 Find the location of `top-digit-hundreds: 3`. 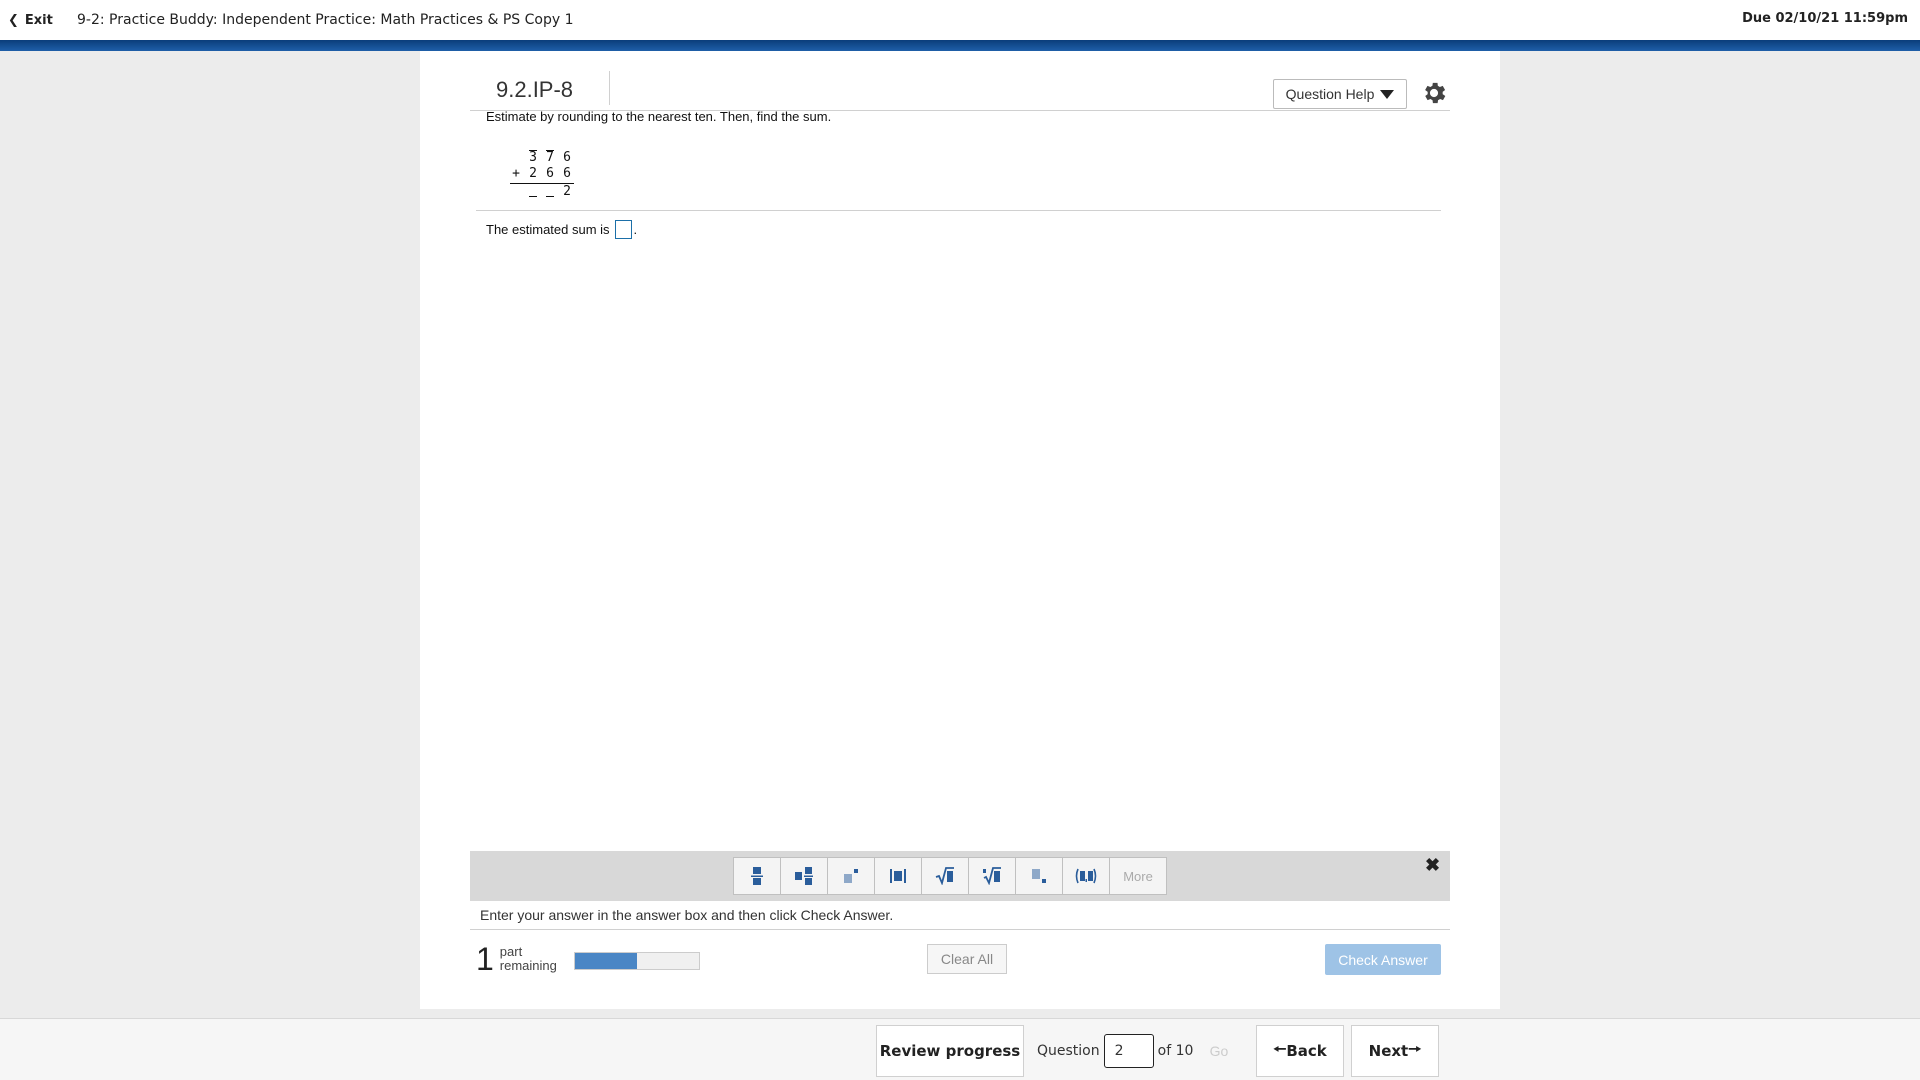

top-digit-hundreds: 3 is located at coordinates (533, 157).